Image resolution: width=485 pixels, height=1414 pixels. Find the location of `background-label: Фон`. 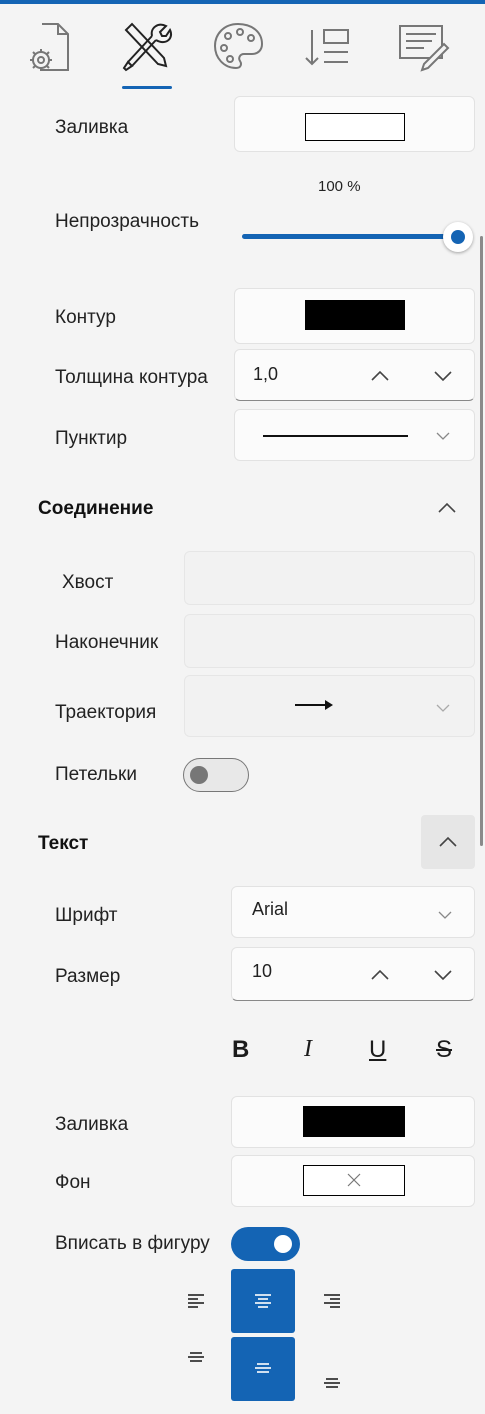

background-label: Фон is located at coordinates (73, 1182).